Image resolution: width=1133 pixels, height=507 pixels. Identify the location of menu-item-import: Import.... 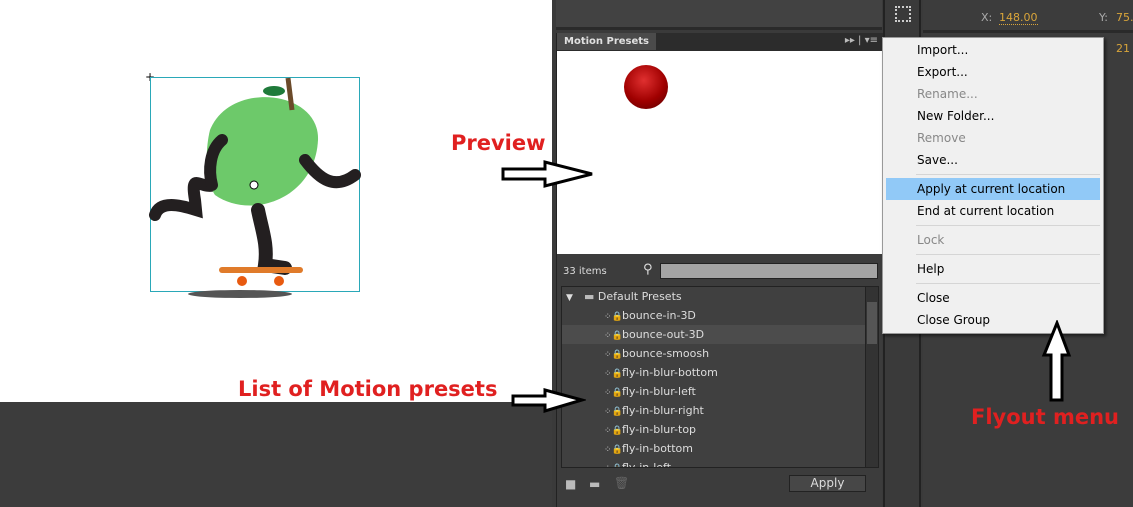
(993, 50).